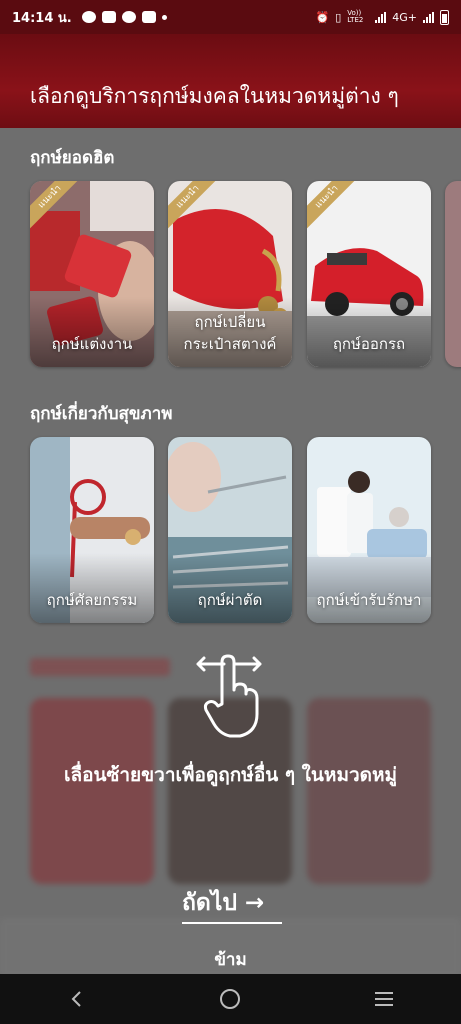 Image resolution: width=461 pixels, height=1024 pixels. What do you see at coordinates (88, 17) in the screenshot?
I see `messenger-icon` at bounding box center [88, 17].